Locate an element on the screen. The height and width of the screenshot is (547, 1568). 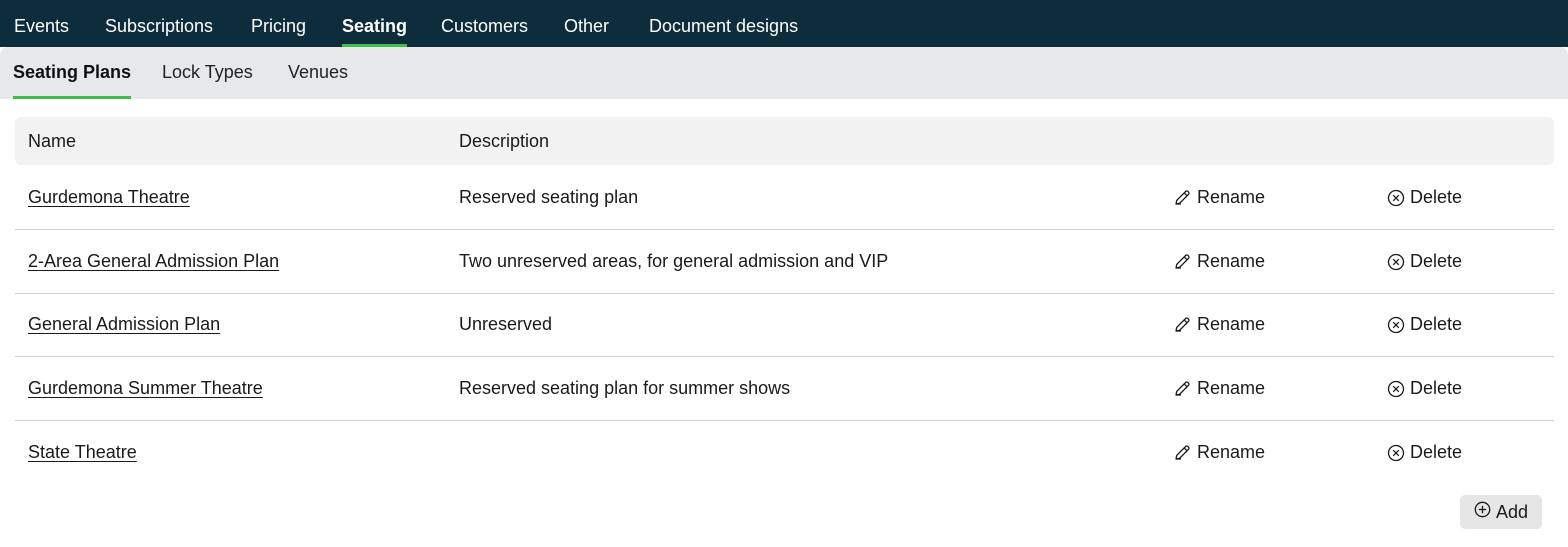
tab-venues: Venues is located at coordinates (318, 73).